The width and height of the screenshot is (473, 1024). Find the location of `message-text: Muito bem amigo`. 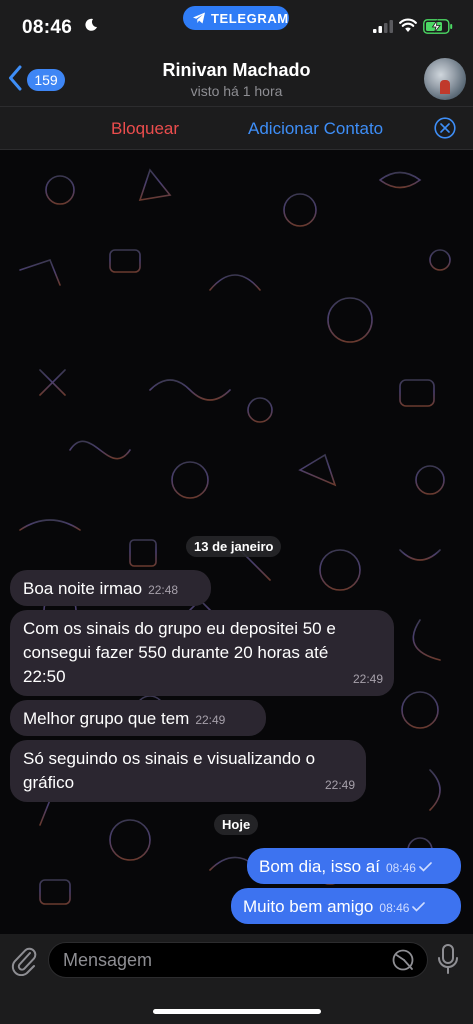

message-text: Muito bem amigo is located at coordinates (308, 906).